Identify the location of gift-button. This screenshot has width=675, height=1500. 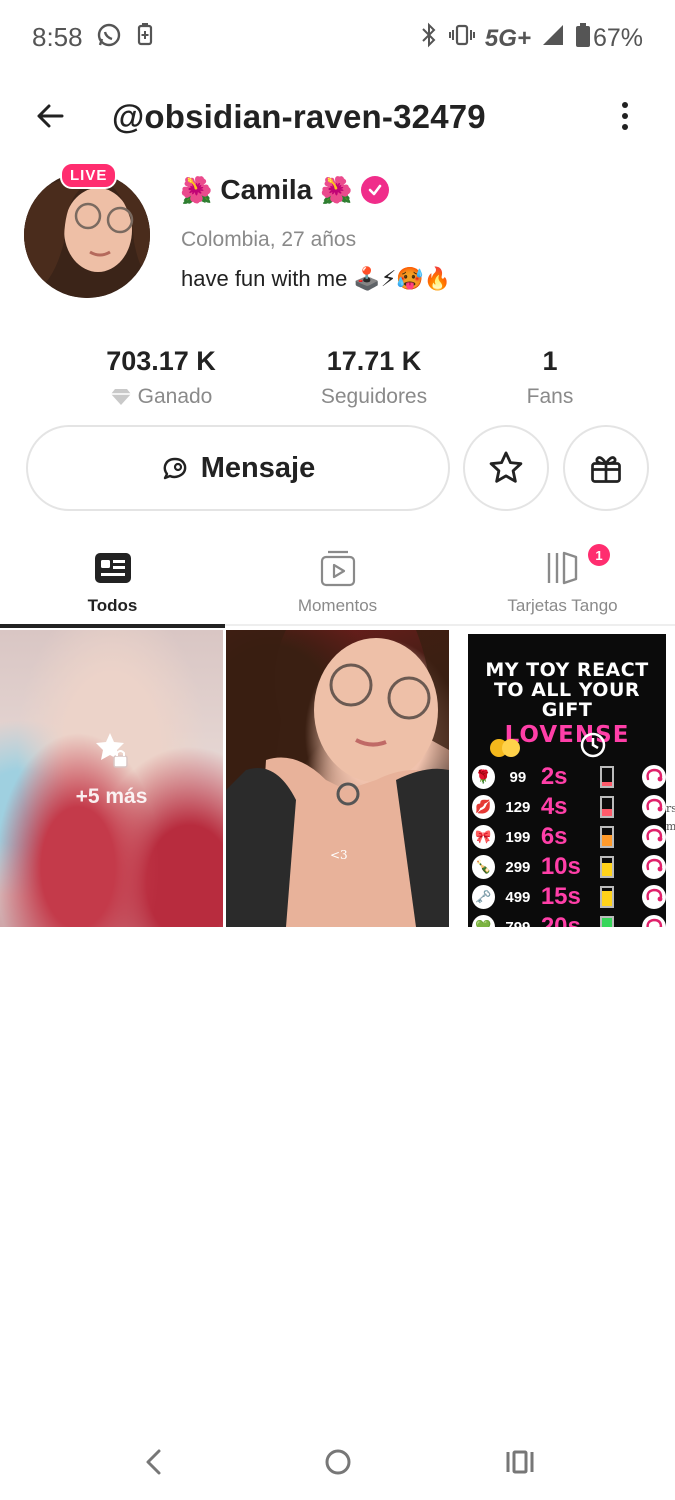
(606, 468).